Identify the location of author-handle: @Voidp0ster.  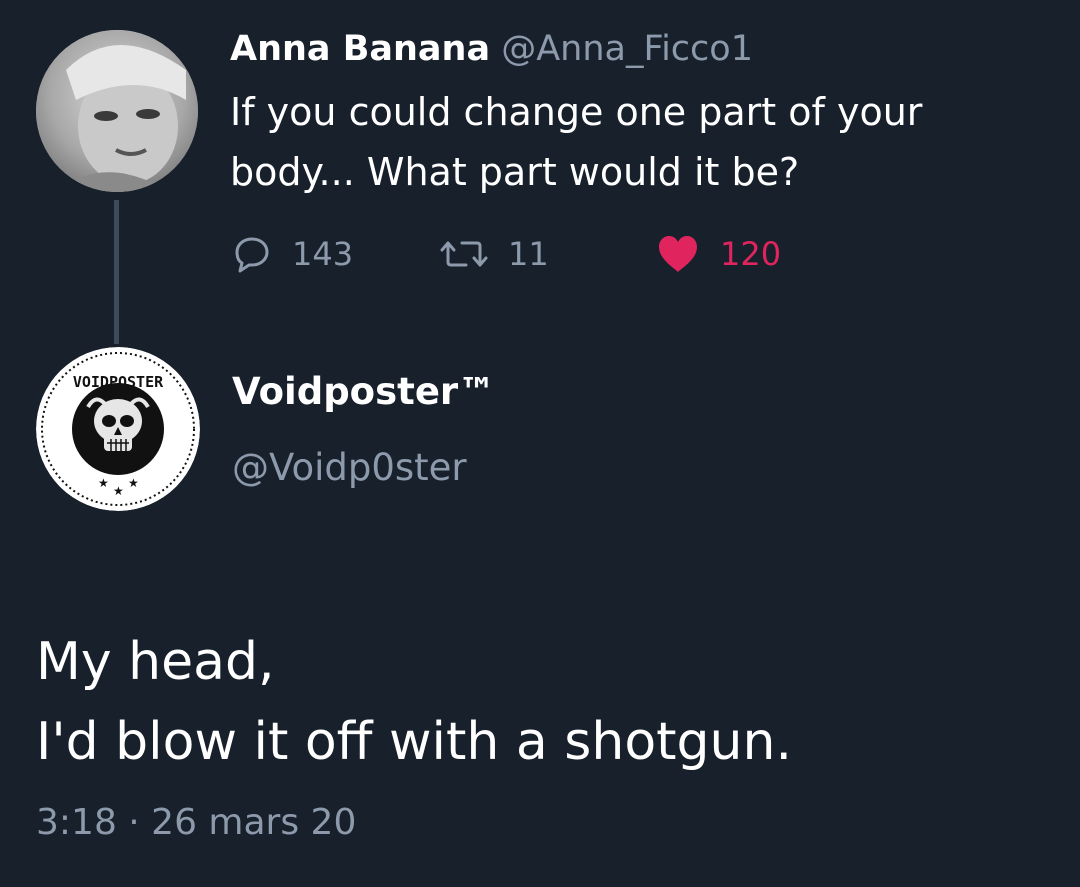
(349, 467).